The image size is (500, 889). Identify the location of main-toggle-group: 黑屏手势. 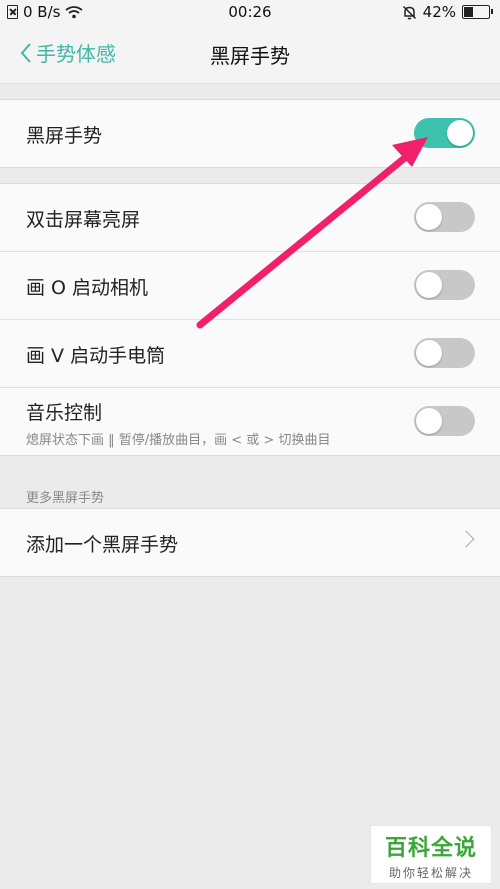
(250, 133).